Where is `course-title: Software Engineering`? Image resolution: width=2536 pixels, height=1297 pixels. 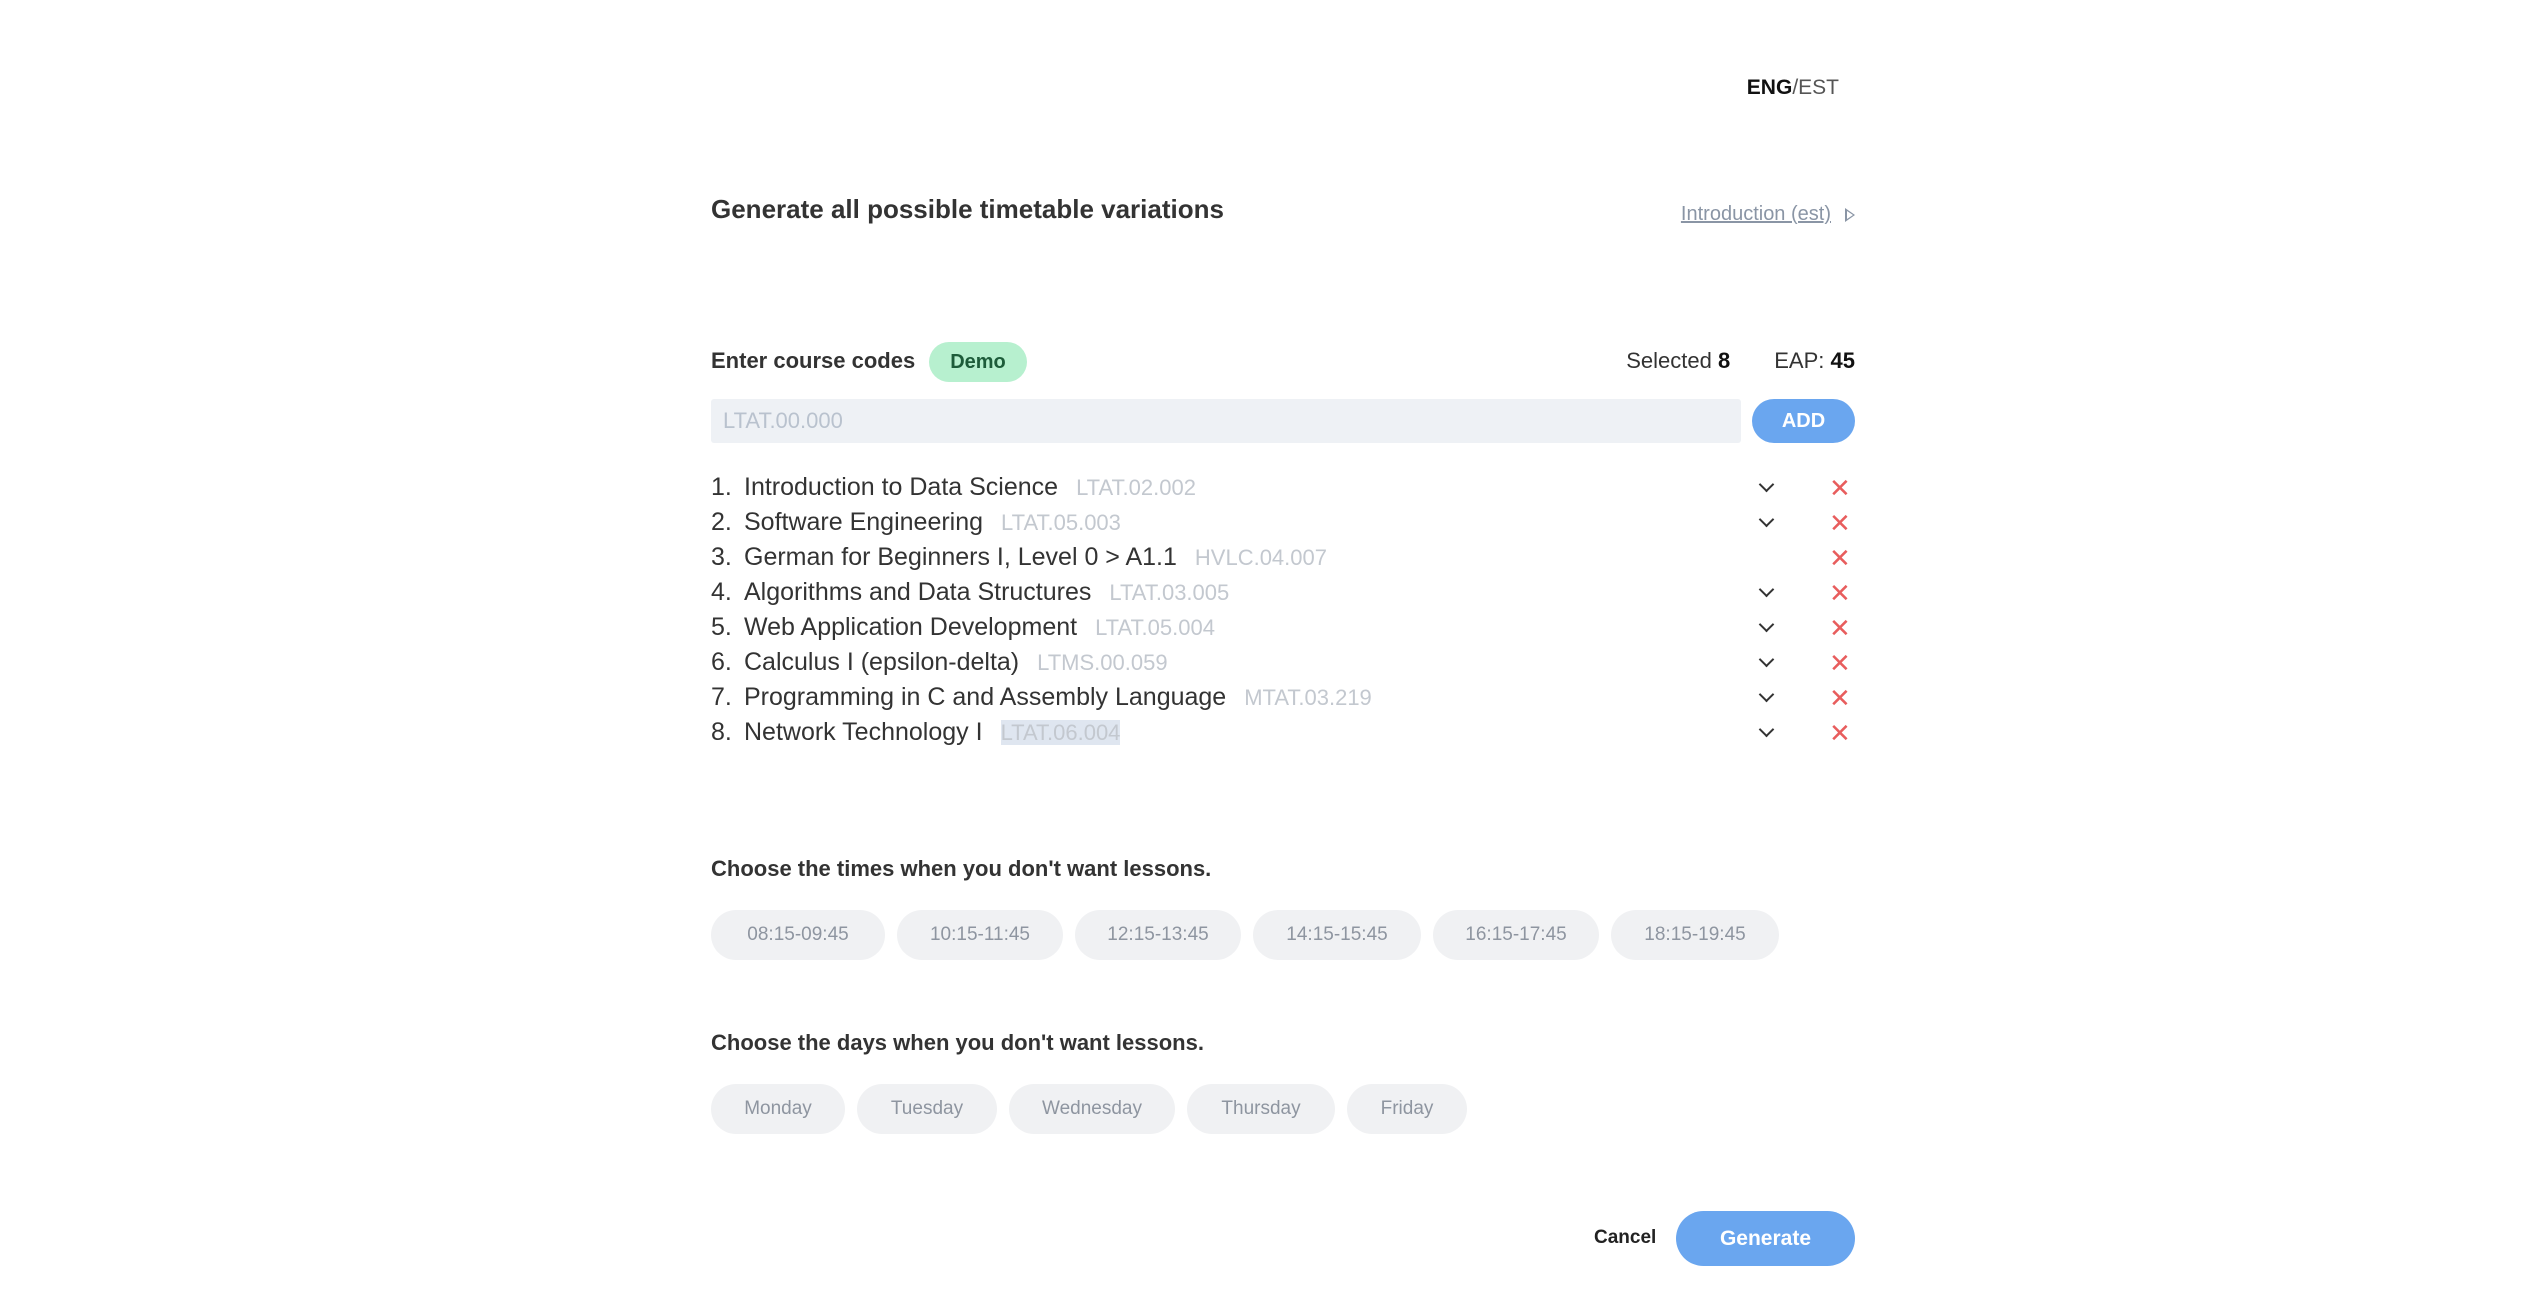 course-title: Software Engineering is located at coordinates (864, 522).